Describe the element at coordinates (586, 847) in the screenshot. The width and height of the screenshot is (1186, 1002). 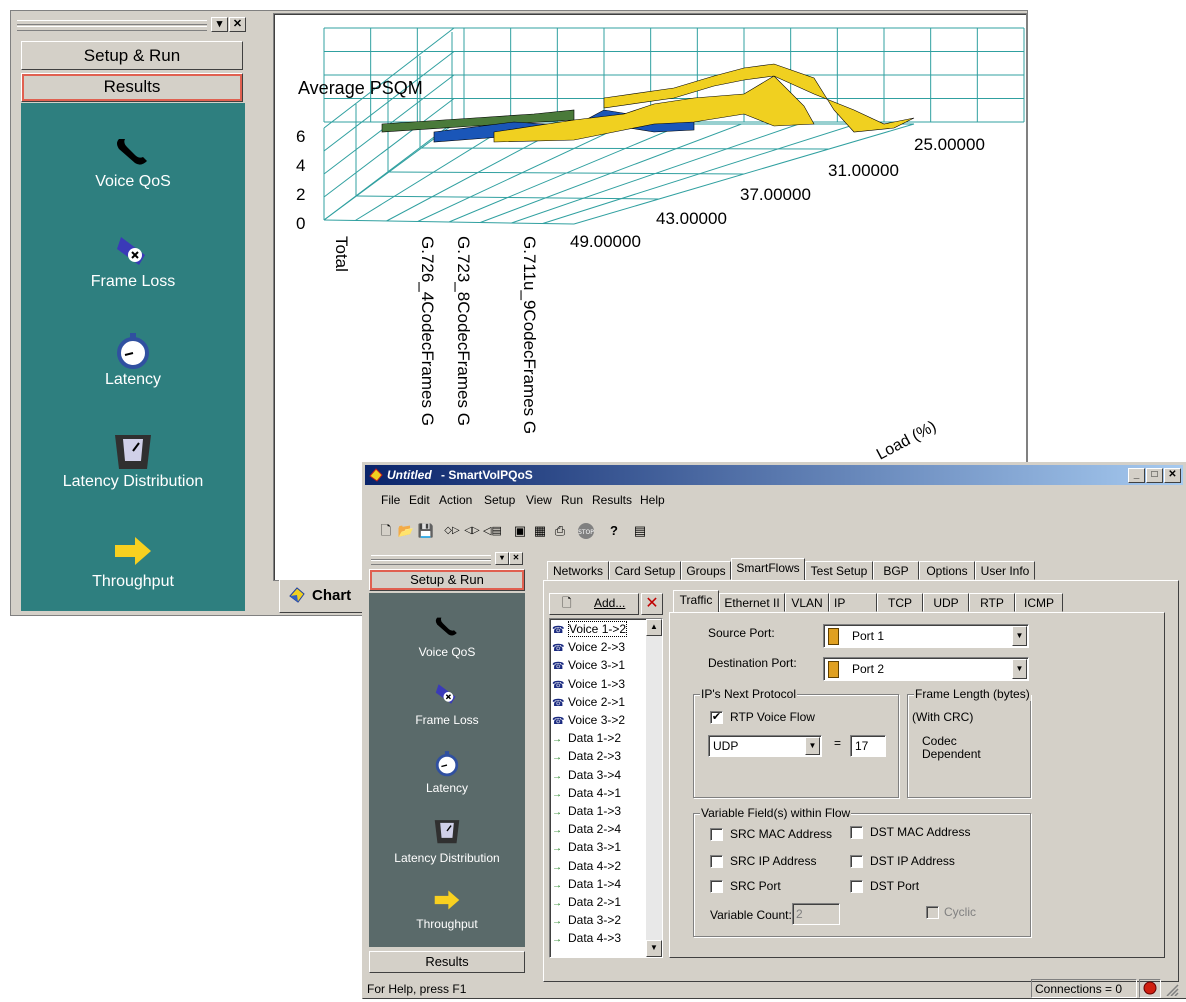
I see `flow-list-item: → Data 3->1` at that location.